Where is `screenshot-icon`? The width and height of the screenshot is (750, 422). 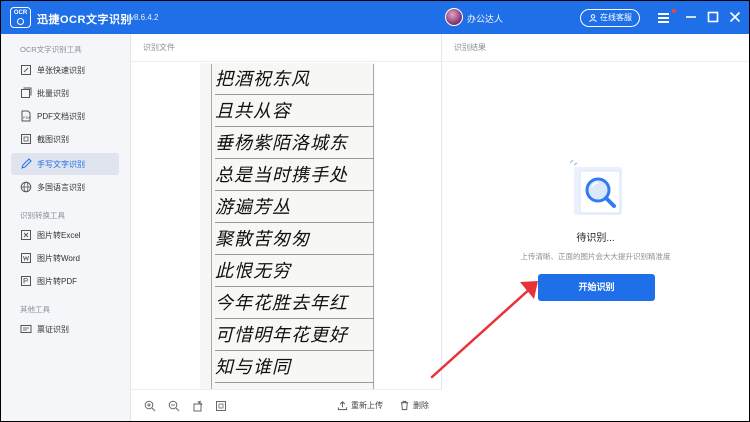 screenshot-icon is located at coordinates (26, 139).